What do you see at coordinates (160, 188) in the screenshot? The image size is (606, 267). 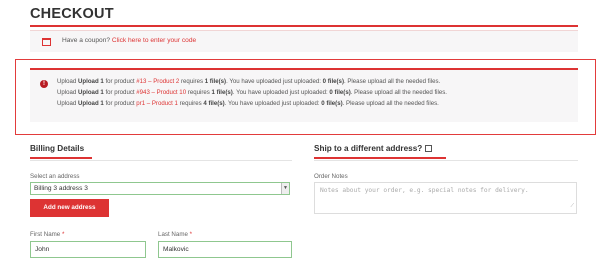 I see `address-select: Billing 3 address 3 ▼` at bounding box center [160, 188].